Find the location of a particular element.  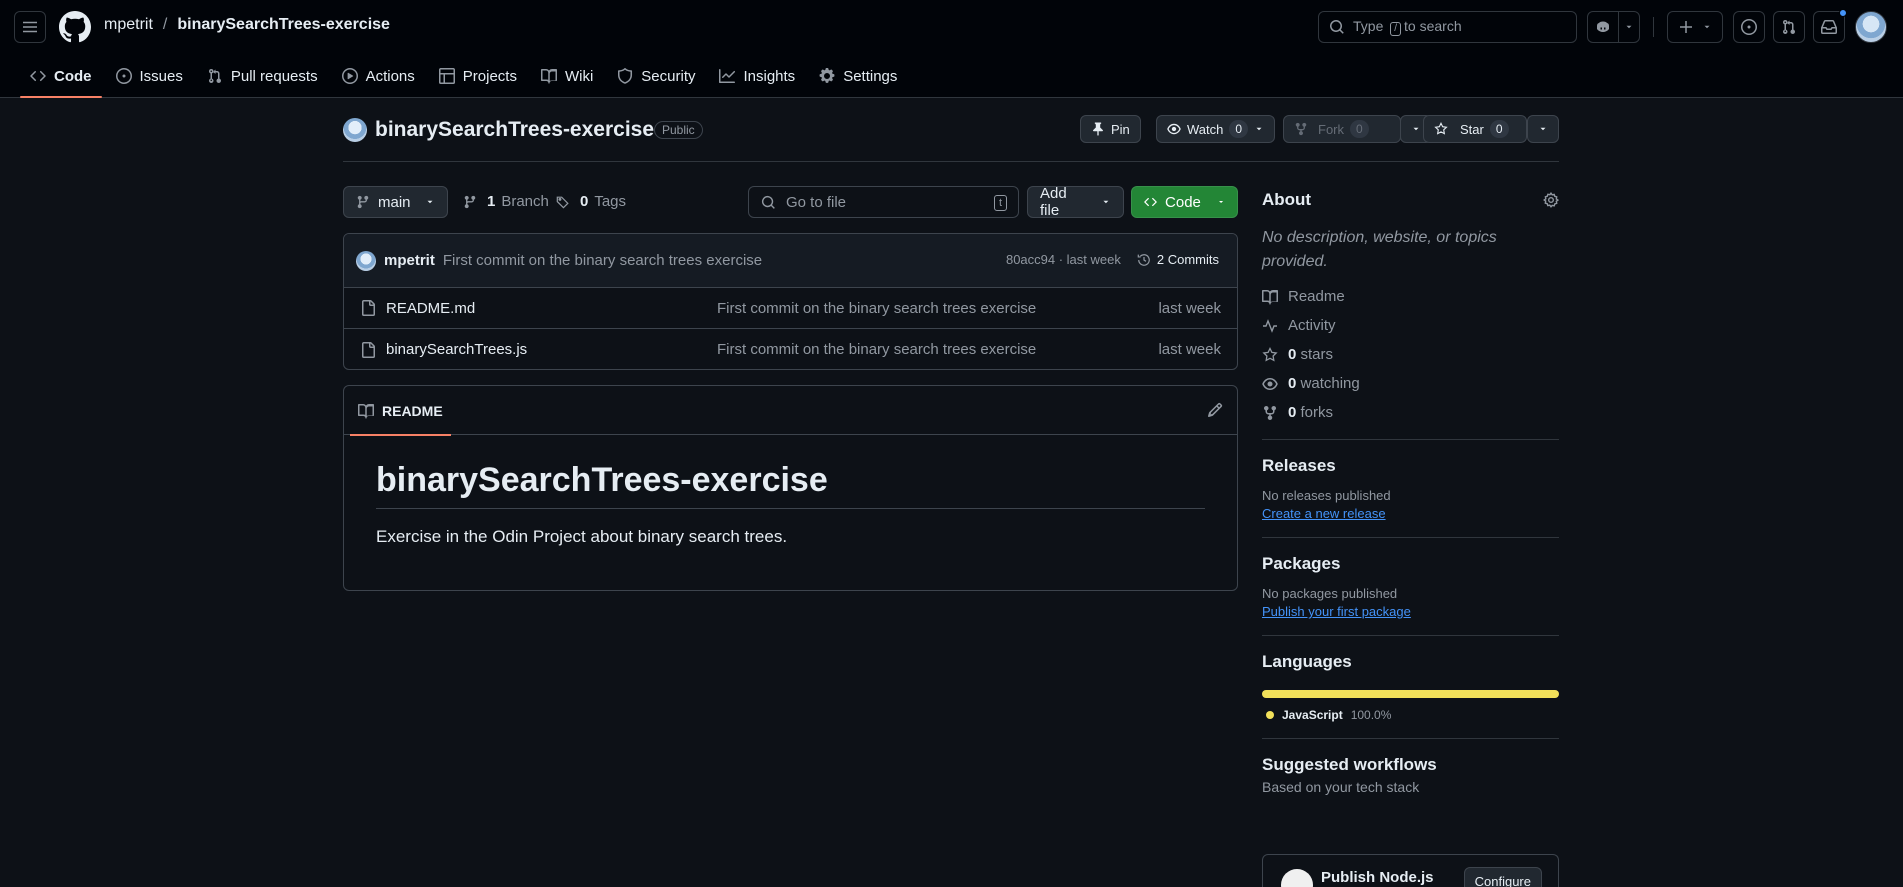

activity-link: Activity is located at coordinates (1410, 325).